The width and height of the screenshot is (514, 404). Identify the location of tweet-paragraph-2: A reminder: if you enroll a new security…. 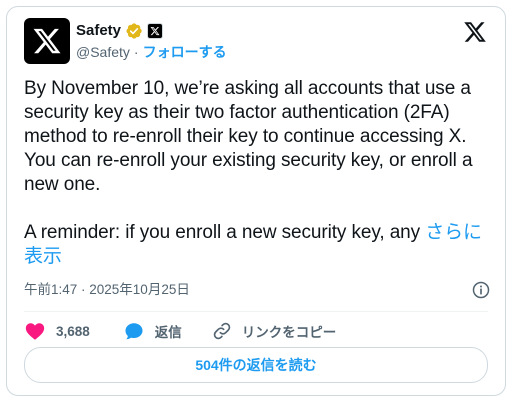
(259, 245).